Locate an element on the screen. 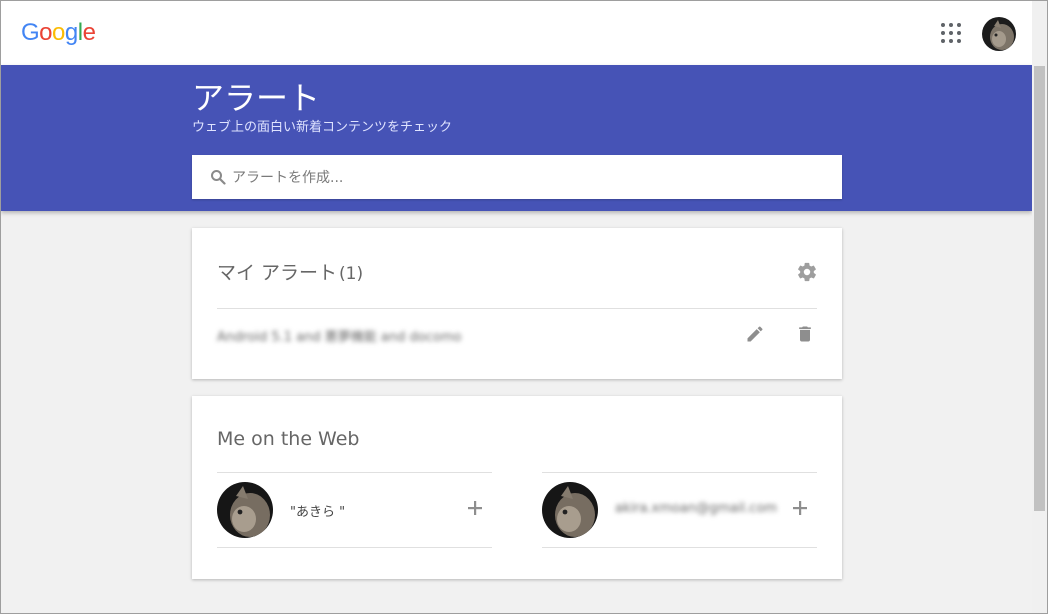  create-alert-search is located at coordinates (517, 178).